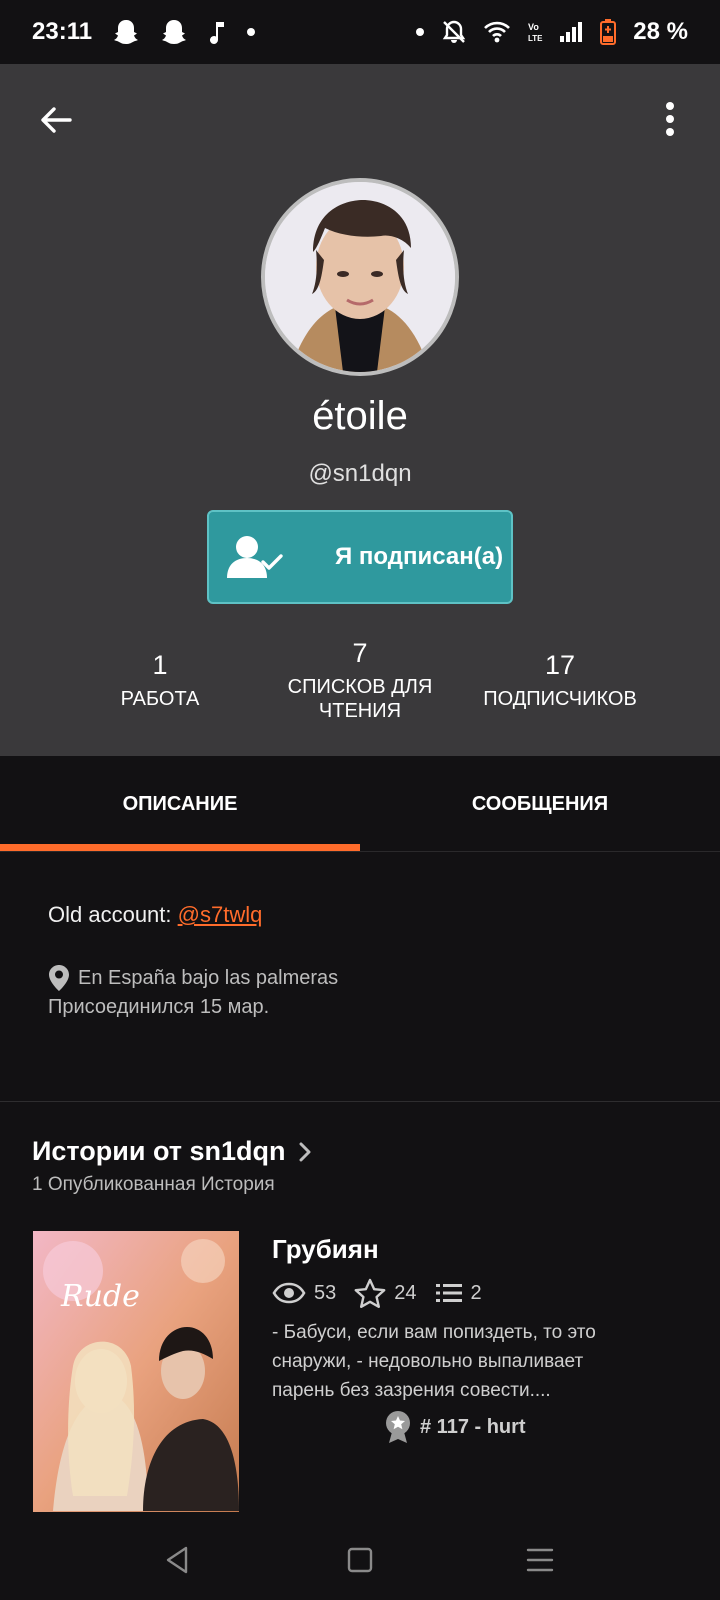 The height and width of the screenshot is (1600, 720). I want to click on stat-followers-number: 17, so click(560, 665).